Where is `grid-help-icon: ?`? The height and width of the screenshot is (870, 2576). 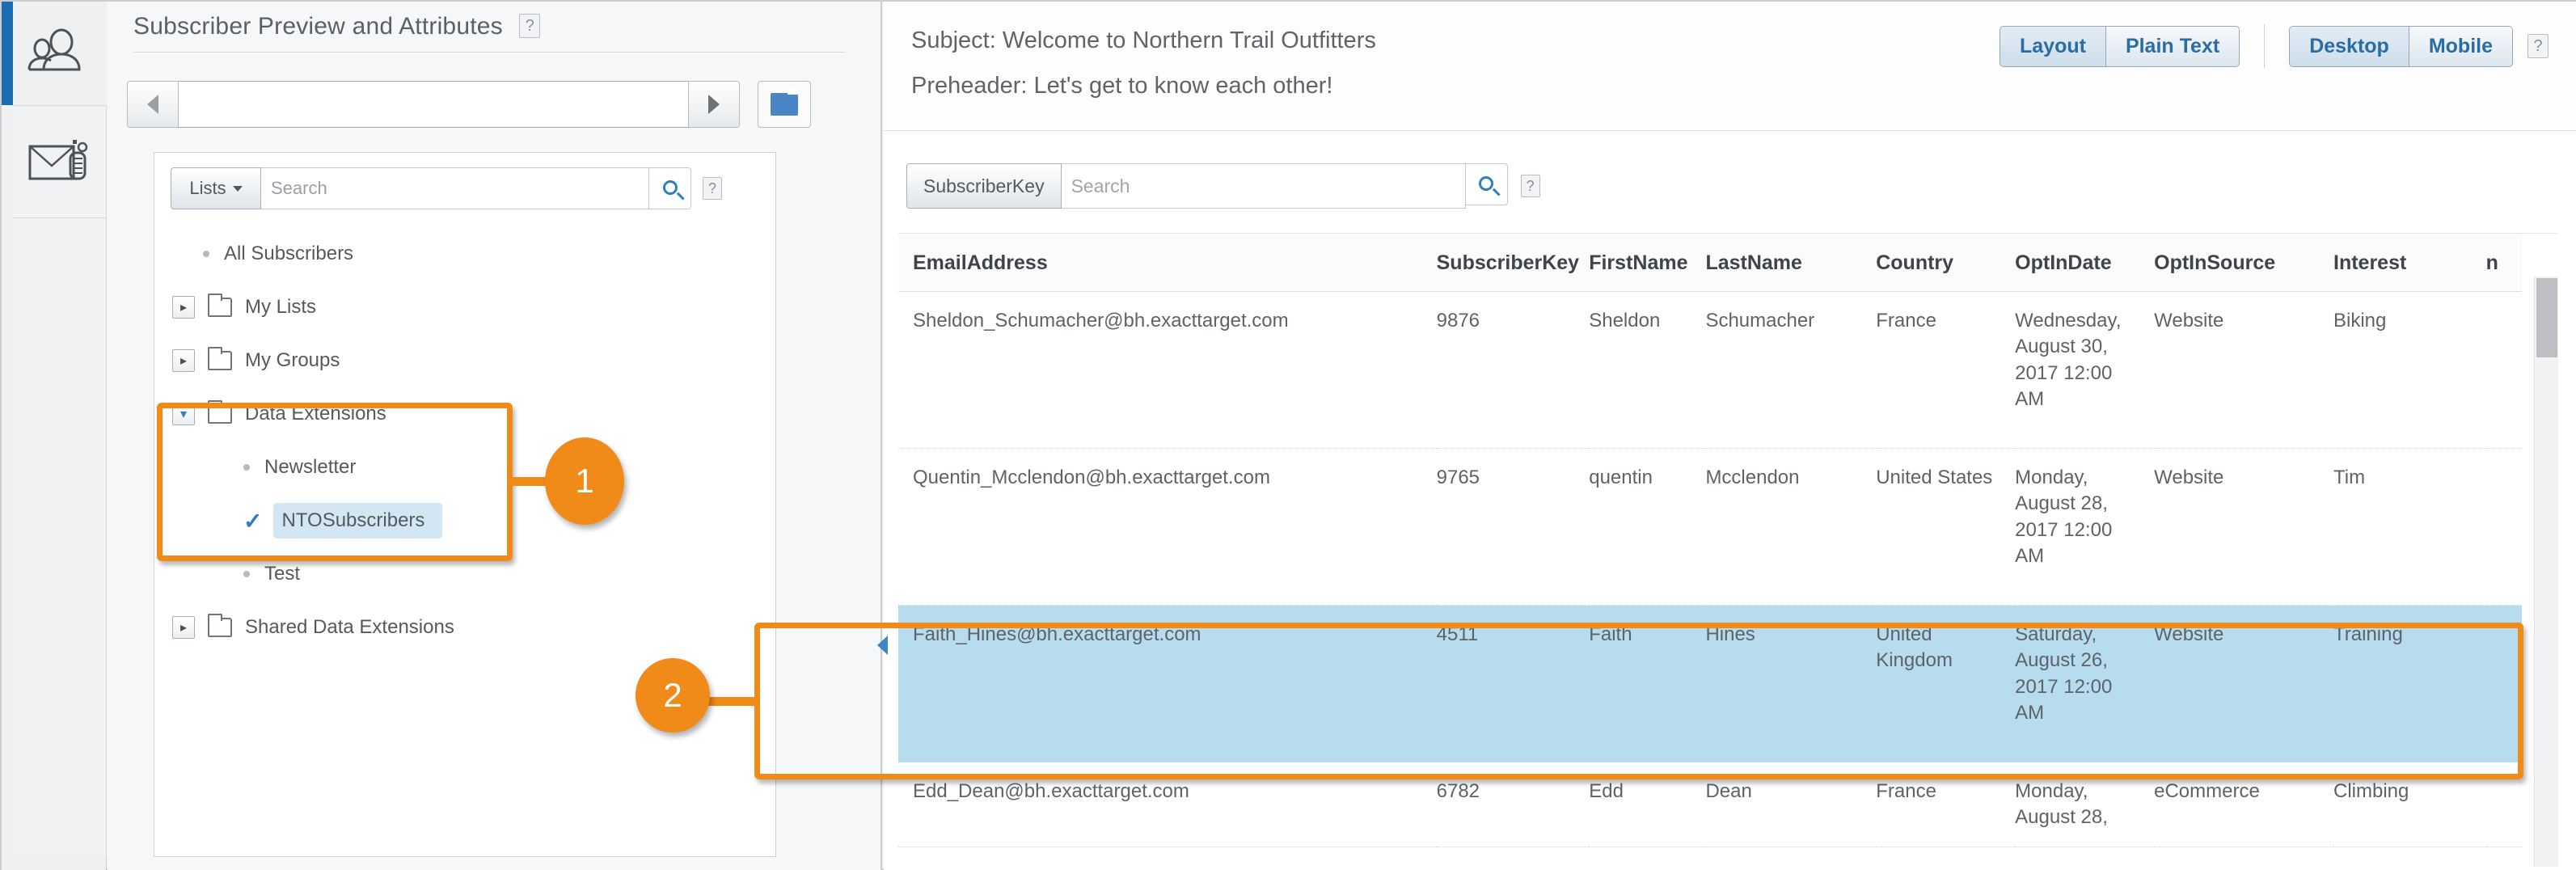 grid-help-icon: ? is located at coordinates (1530, 186).